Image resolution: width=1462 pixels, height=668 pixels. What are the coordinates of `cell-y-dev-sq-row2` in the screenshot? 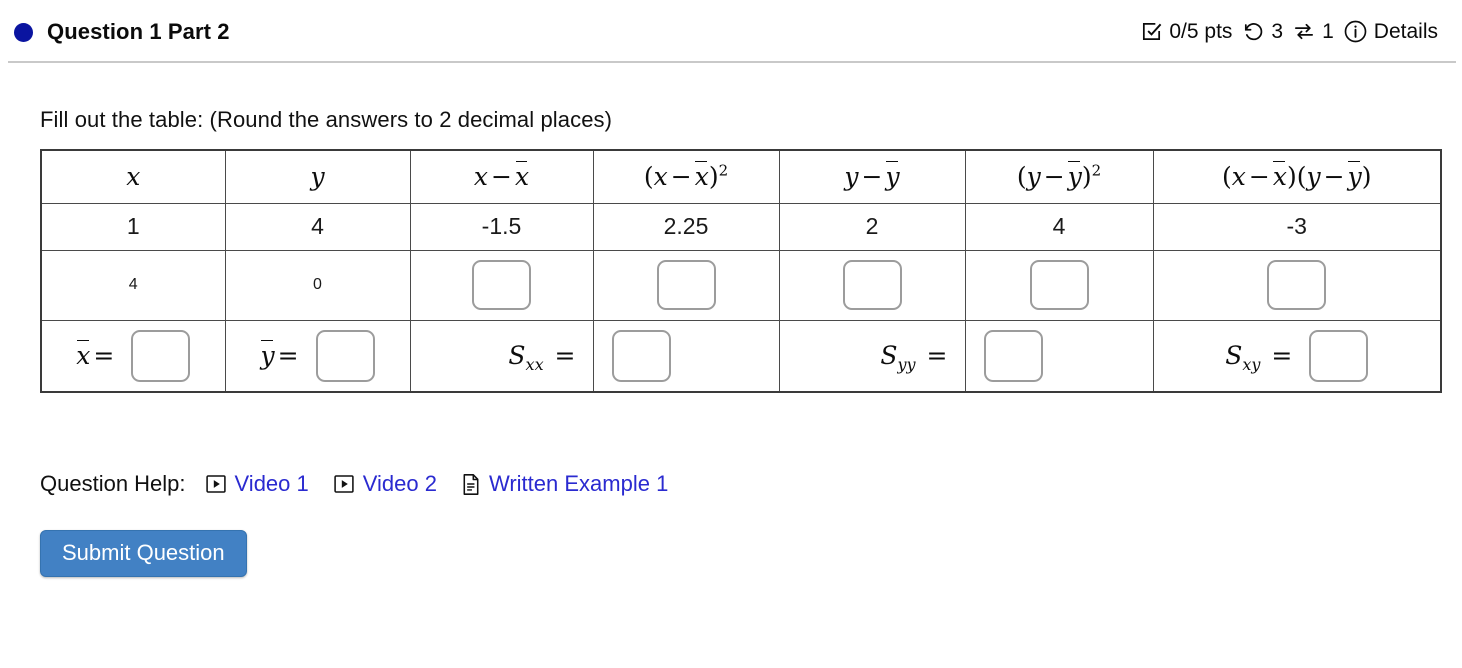 It's located at (1059, 285).